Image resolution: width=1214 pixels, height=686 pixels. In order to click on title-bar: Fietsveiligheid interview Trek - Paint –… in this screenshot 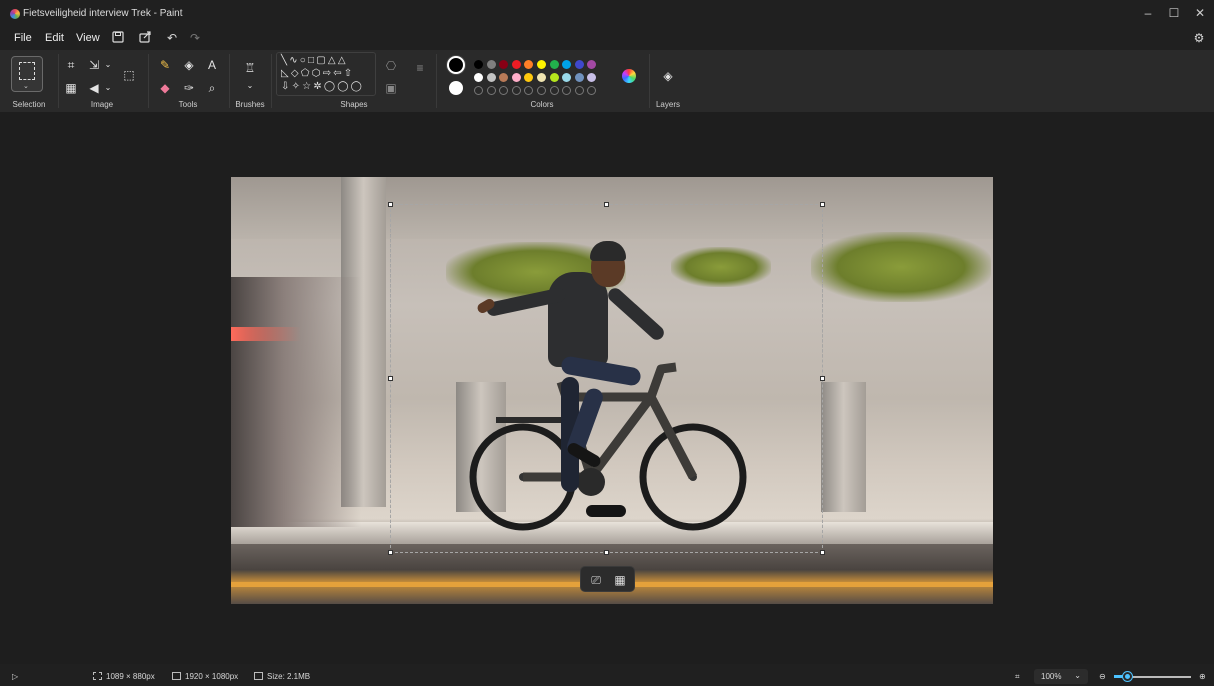, I will do `click(607, 13)`.